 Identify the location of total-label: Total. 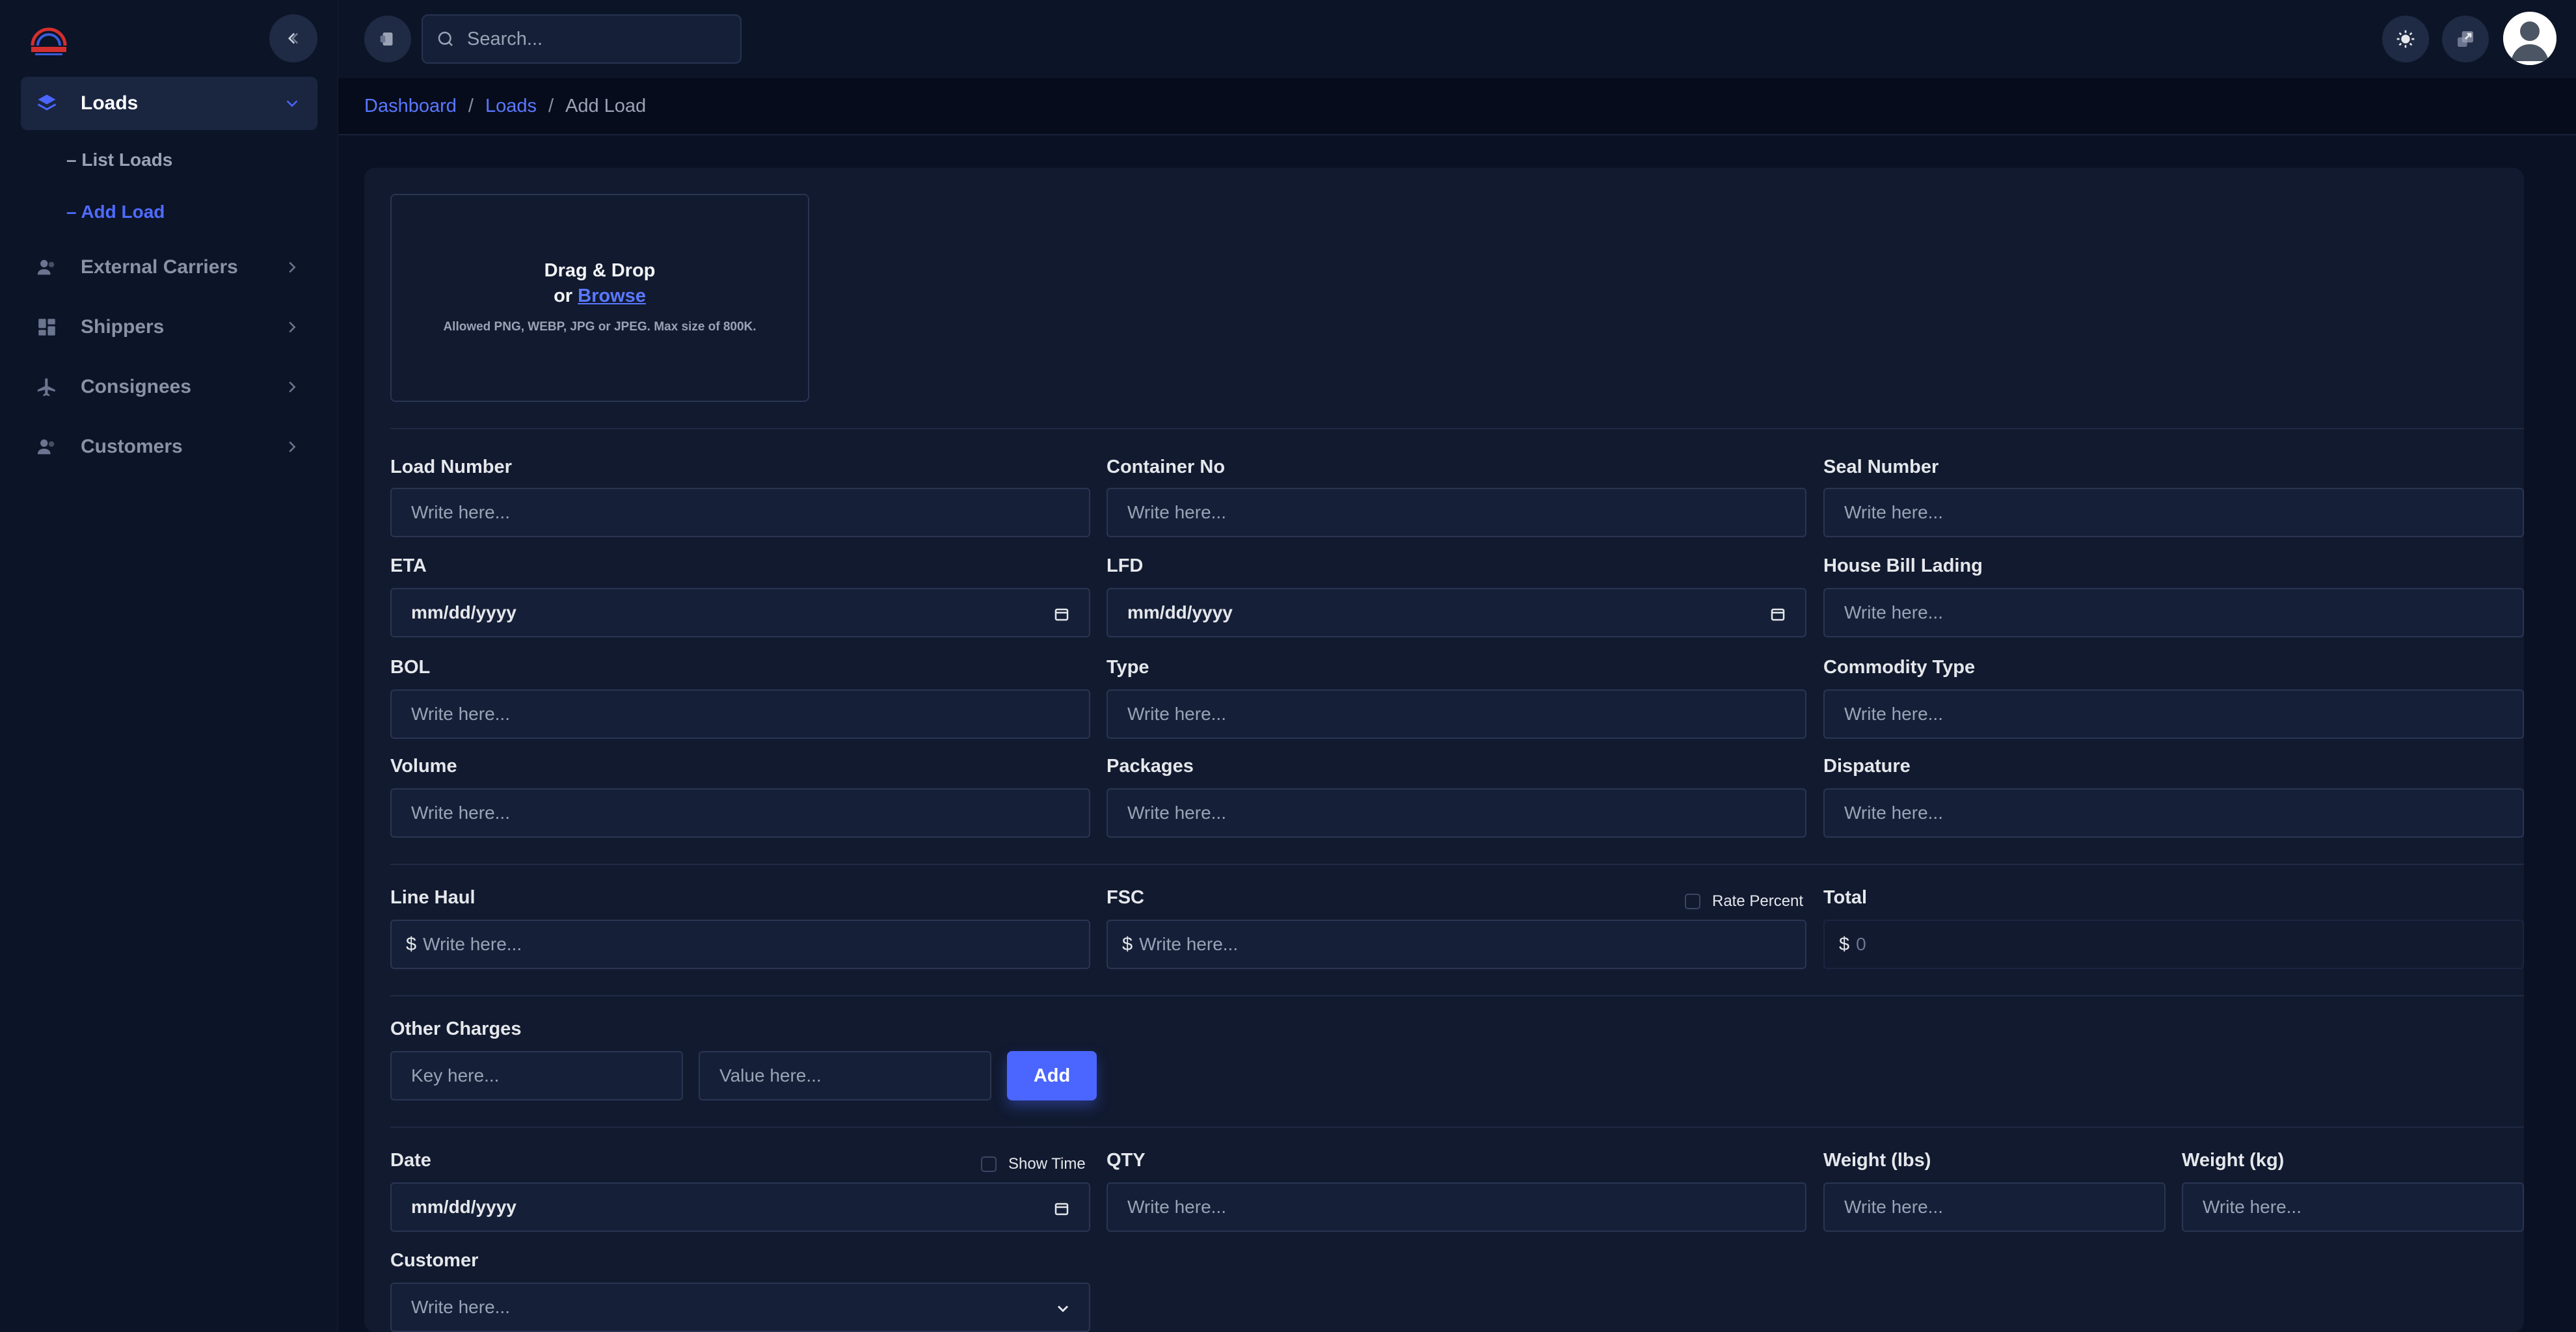
(1845, 897).